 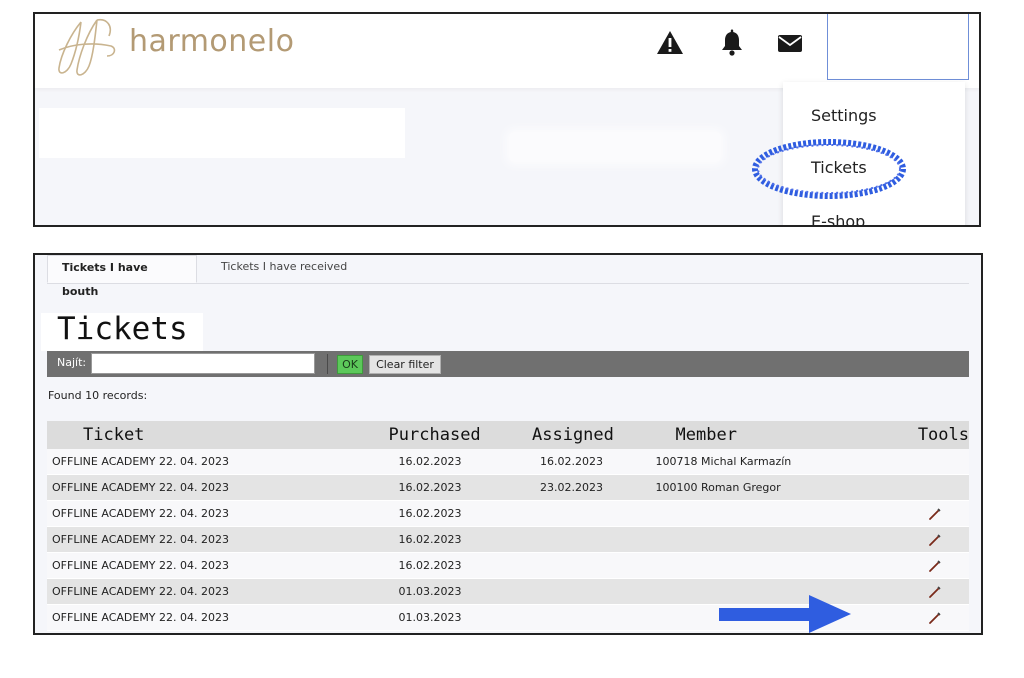 What do you see at coordinates (594, 487) in the screenshot?
I see `assigned-cell: 23.02.2023` at bounding box center [594, 487].